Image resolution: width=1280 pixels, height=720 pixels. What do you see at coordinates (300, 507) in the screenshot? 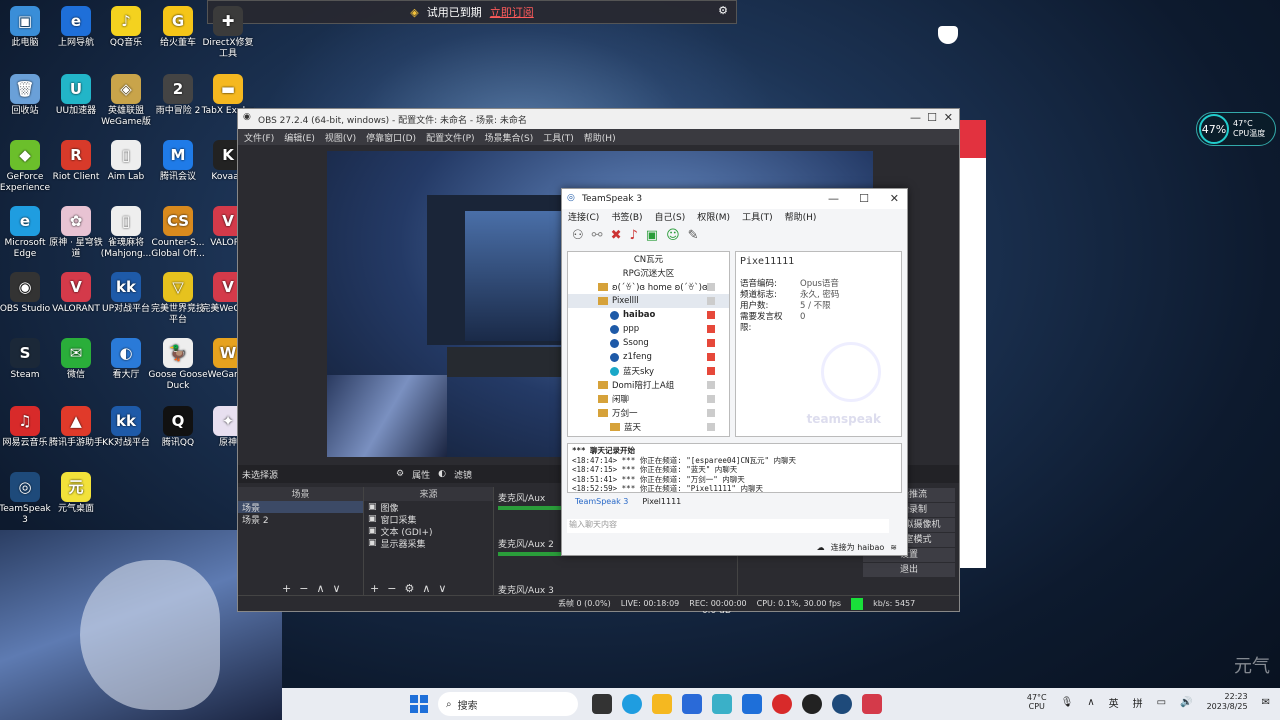
I see `scene-item: 场景` at bounding box center [300, 507].